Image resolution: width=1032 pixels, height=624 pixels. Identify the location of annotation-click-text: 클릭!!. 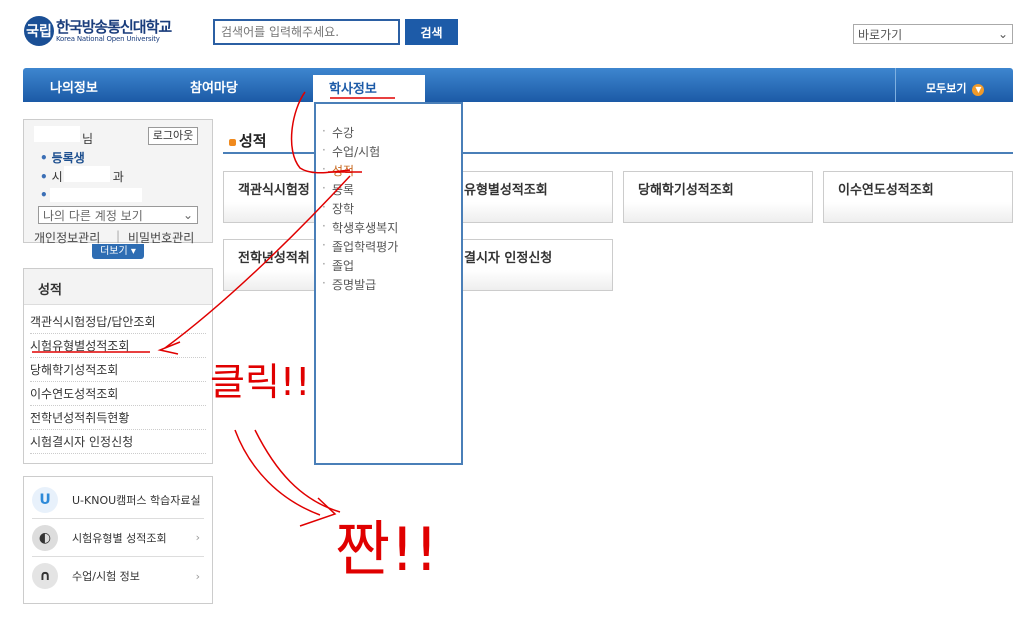
(260, 382).